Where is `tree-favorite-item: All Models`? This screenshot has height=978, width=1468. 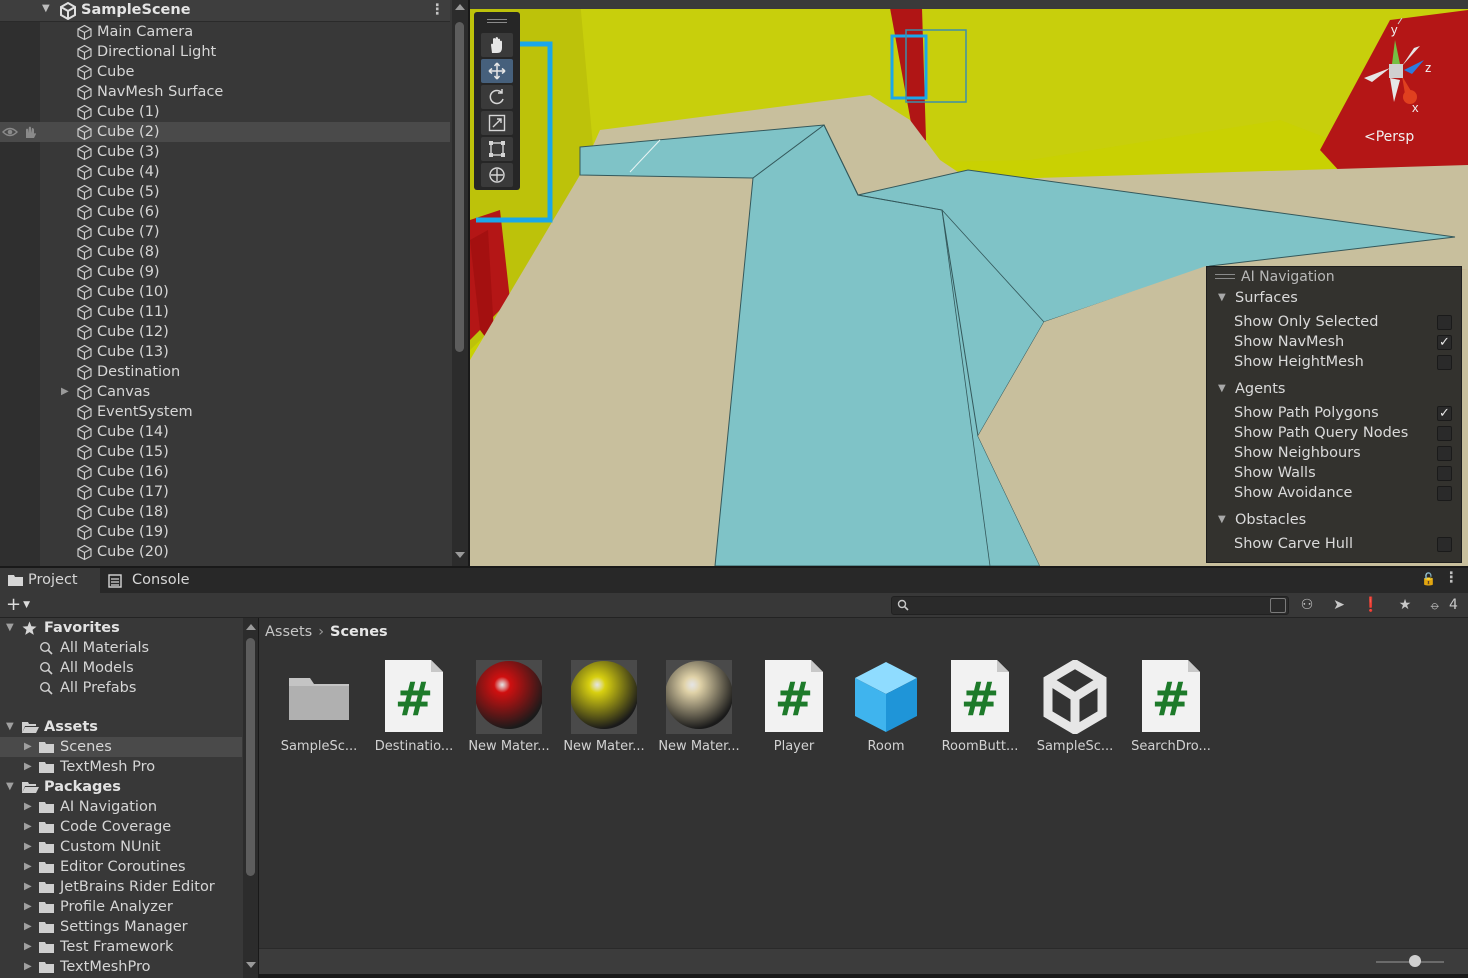
tree-favorite-item: All Models is located at coordinates (121, 668).